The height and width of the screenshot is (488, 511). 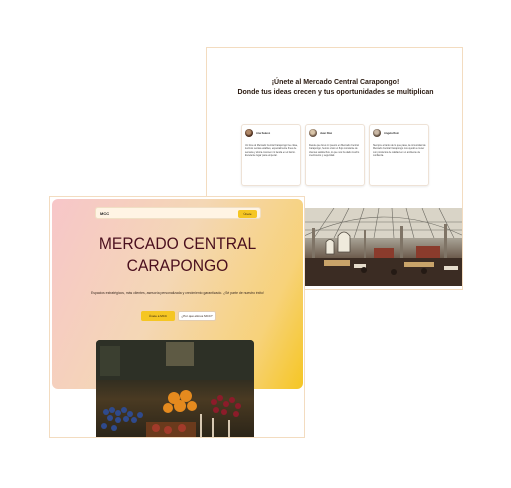 I want to click on join-nav-button: Únete, so click(x=247, y=214).